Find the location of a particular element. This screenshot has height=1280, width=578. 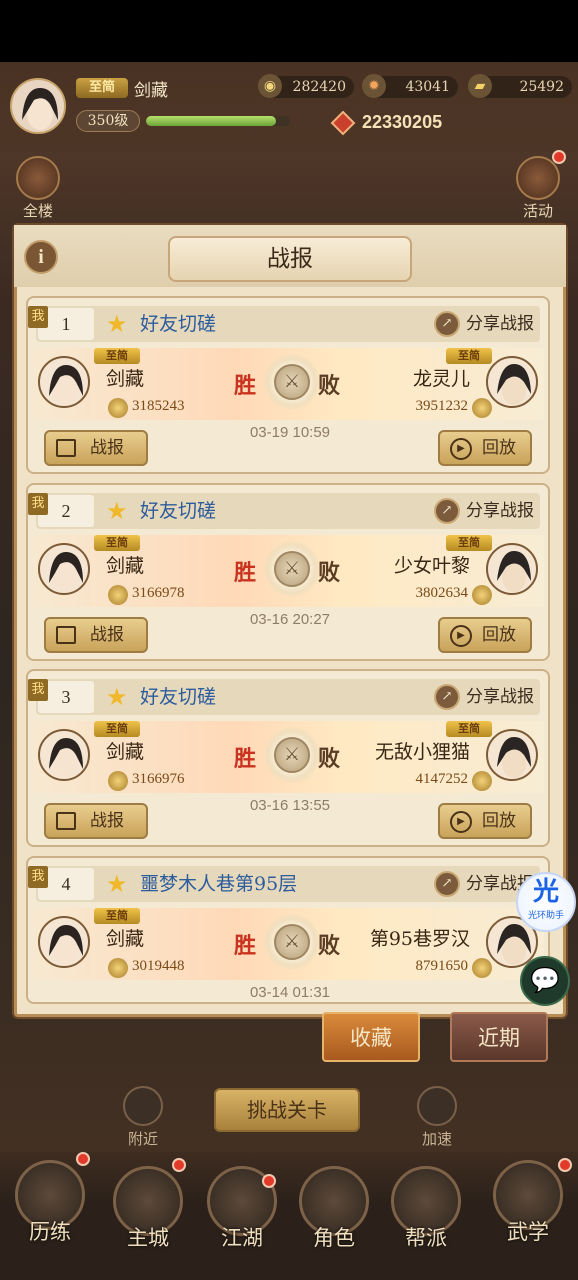

nav-training: 历练 is located at coordinates (50, 1203).